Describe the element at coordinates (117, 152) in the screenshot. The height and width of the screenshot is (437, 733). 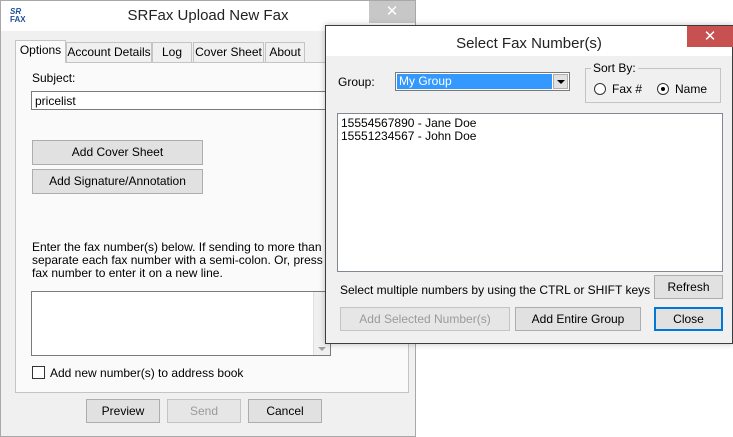
I see `add-cover-sheet-button: Add Cover Sheet` at that location.